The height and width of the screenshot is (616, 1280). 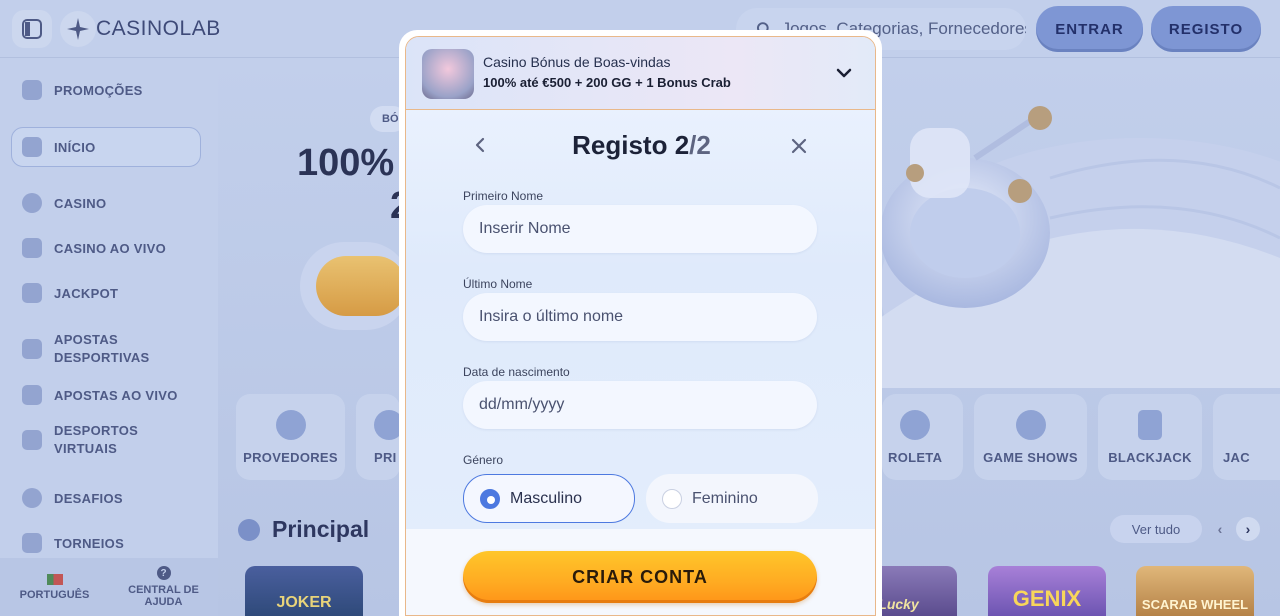 I want to click on language-selector: PORTUGUÊS, so click(x=54, y=587).